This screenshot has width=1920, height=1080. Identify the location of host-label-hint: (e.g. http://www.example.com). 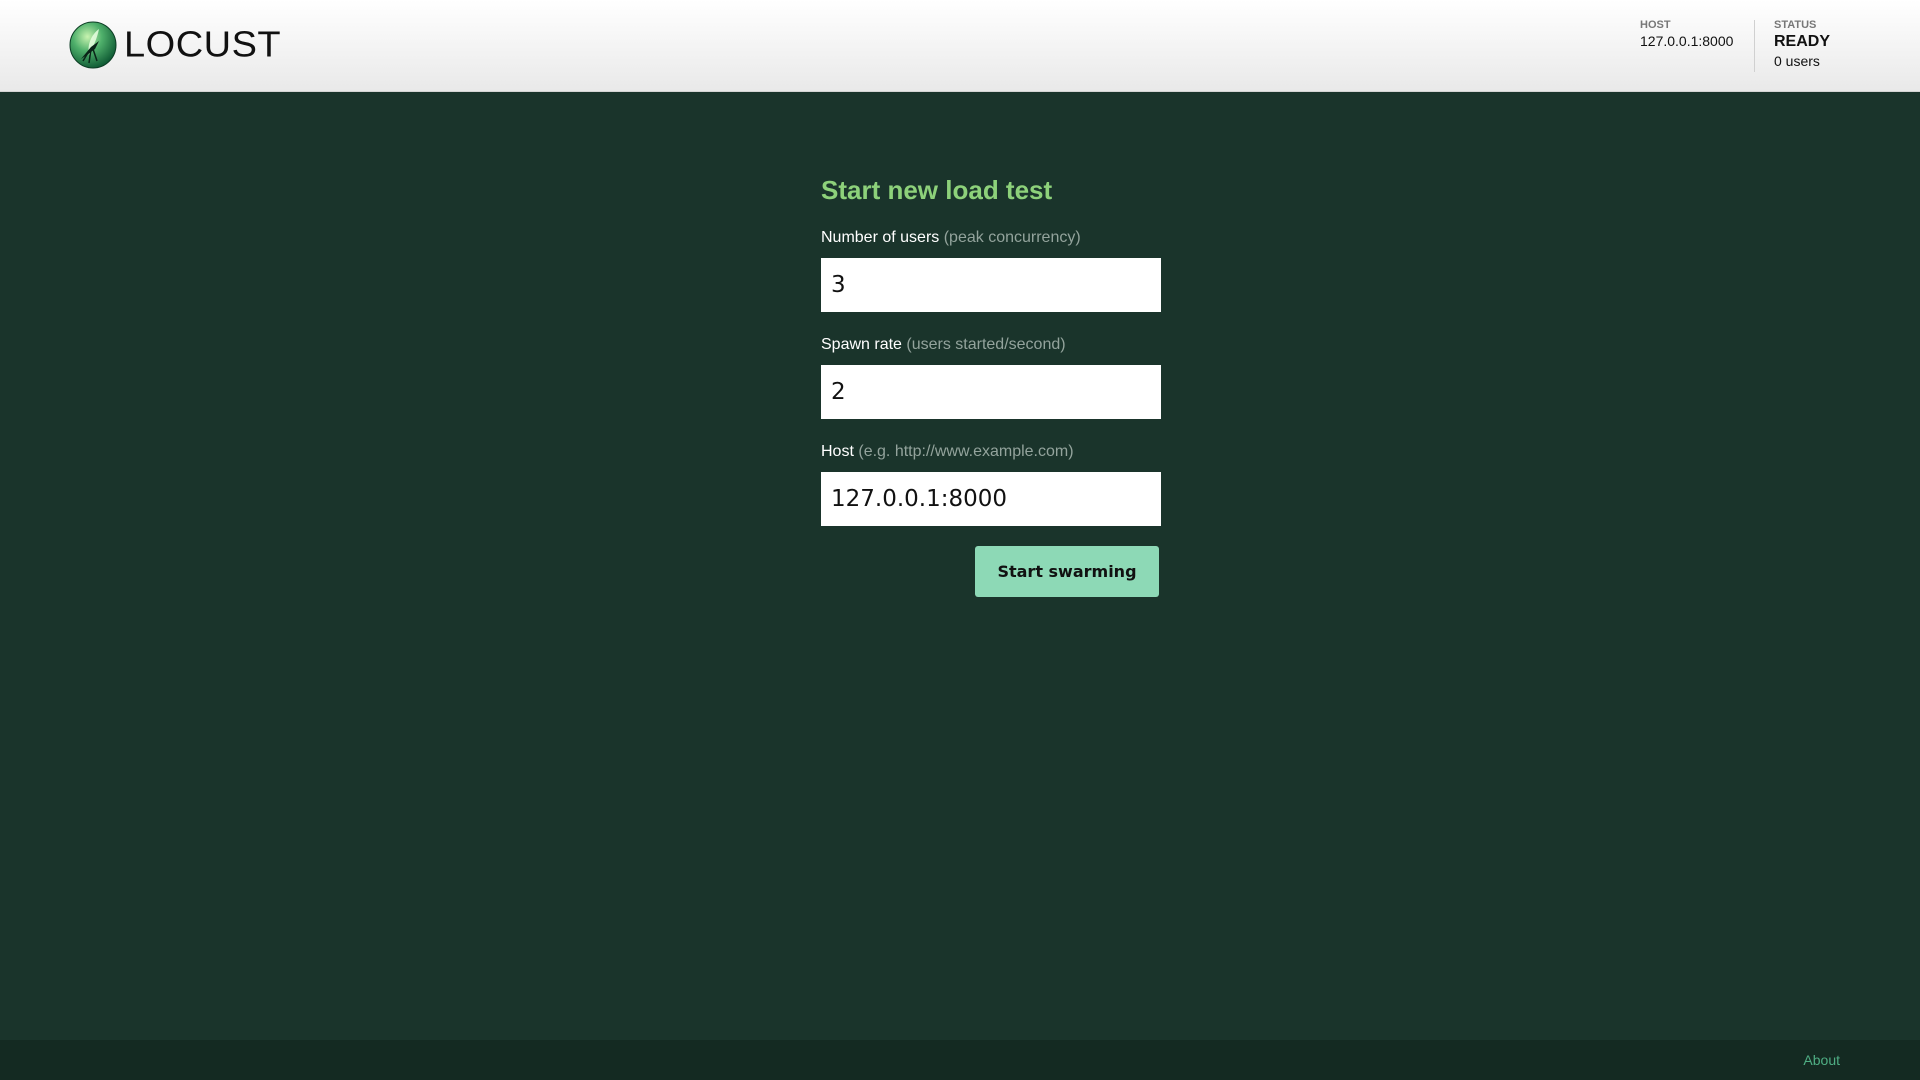
(966, 451).